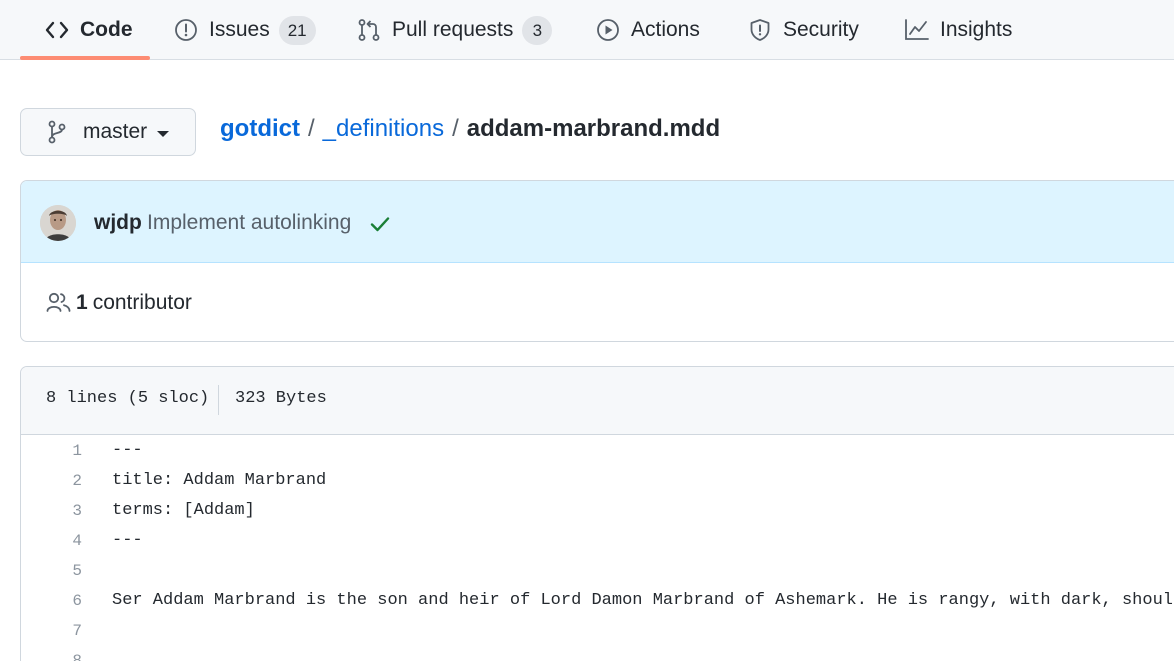  I want to click on tab-insights: Insights, so click(958, 30).